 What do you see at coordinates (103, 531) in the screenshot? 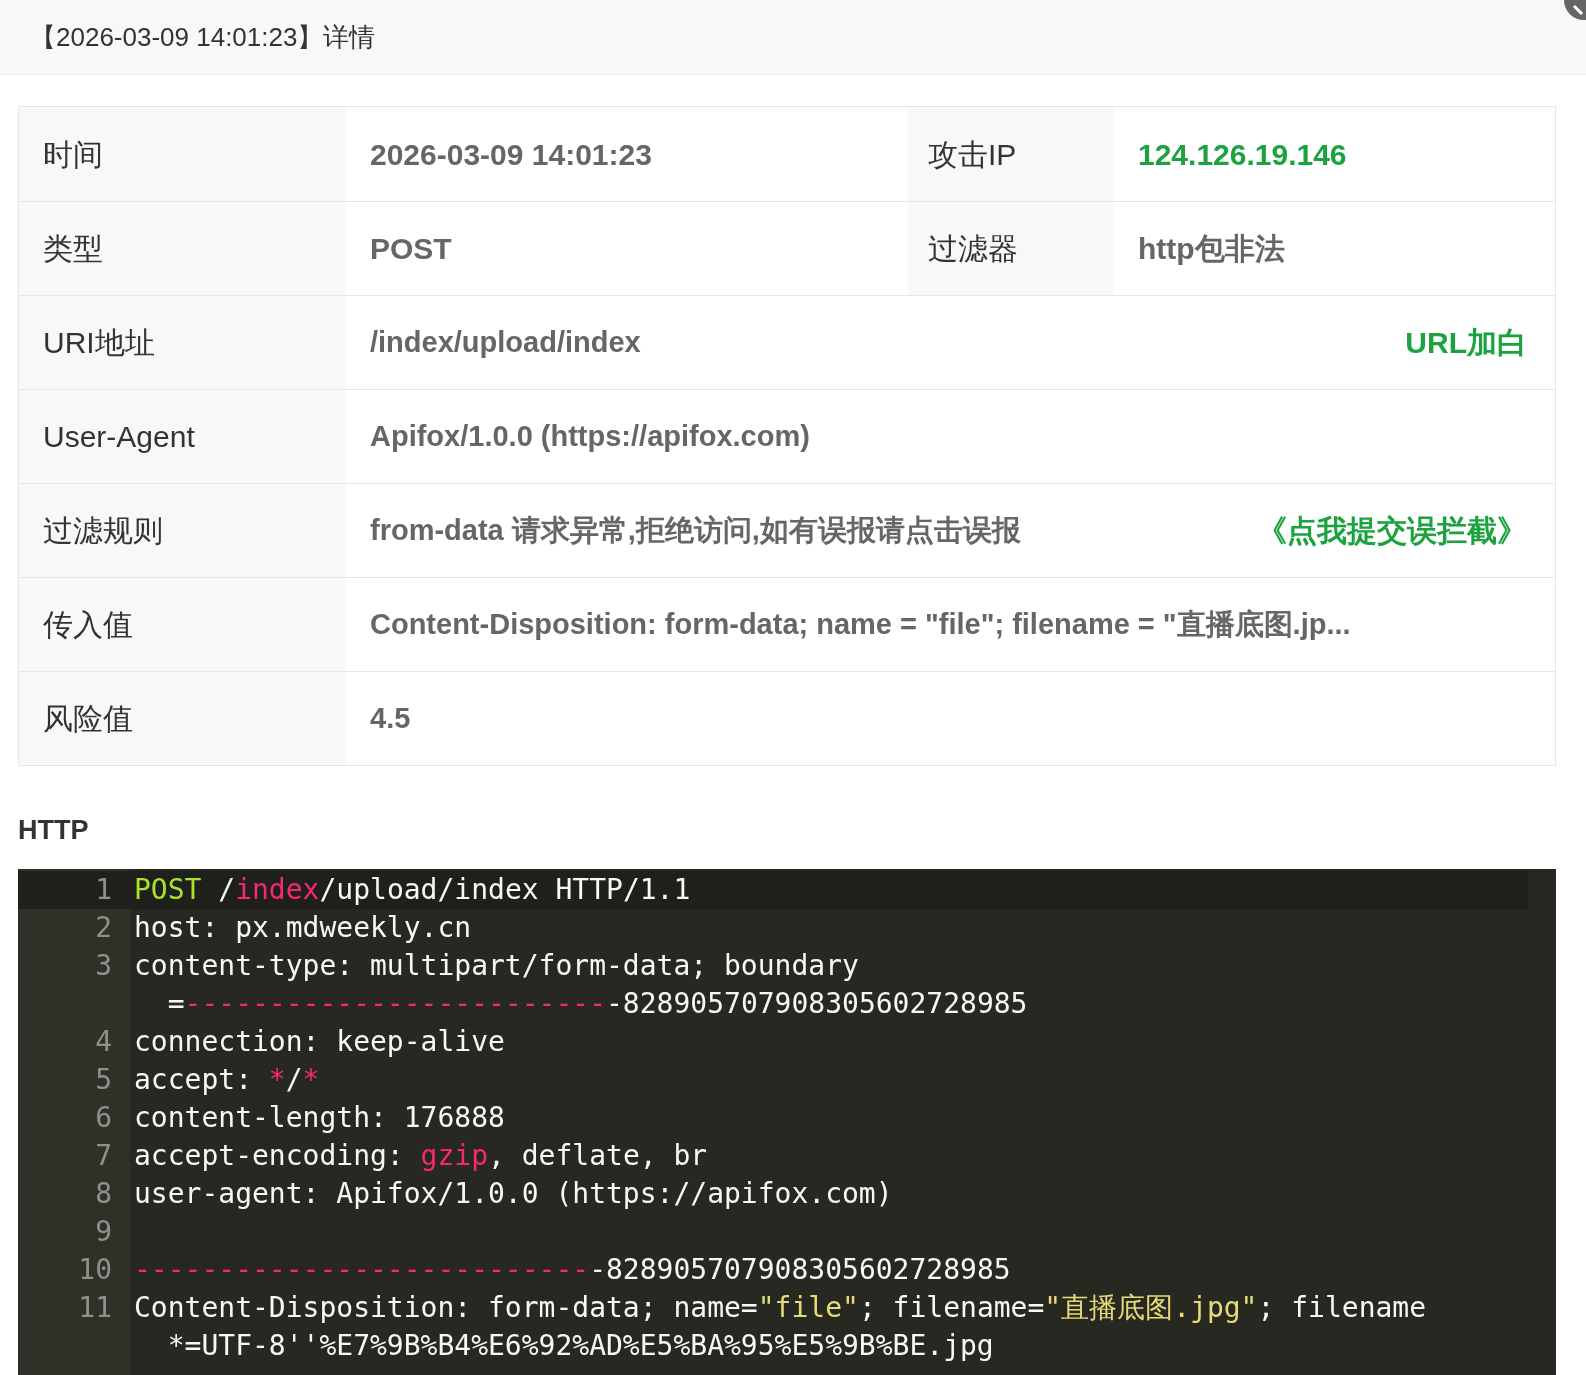
I see `field-label: 过滤规则` at bounding box center [103, 531].